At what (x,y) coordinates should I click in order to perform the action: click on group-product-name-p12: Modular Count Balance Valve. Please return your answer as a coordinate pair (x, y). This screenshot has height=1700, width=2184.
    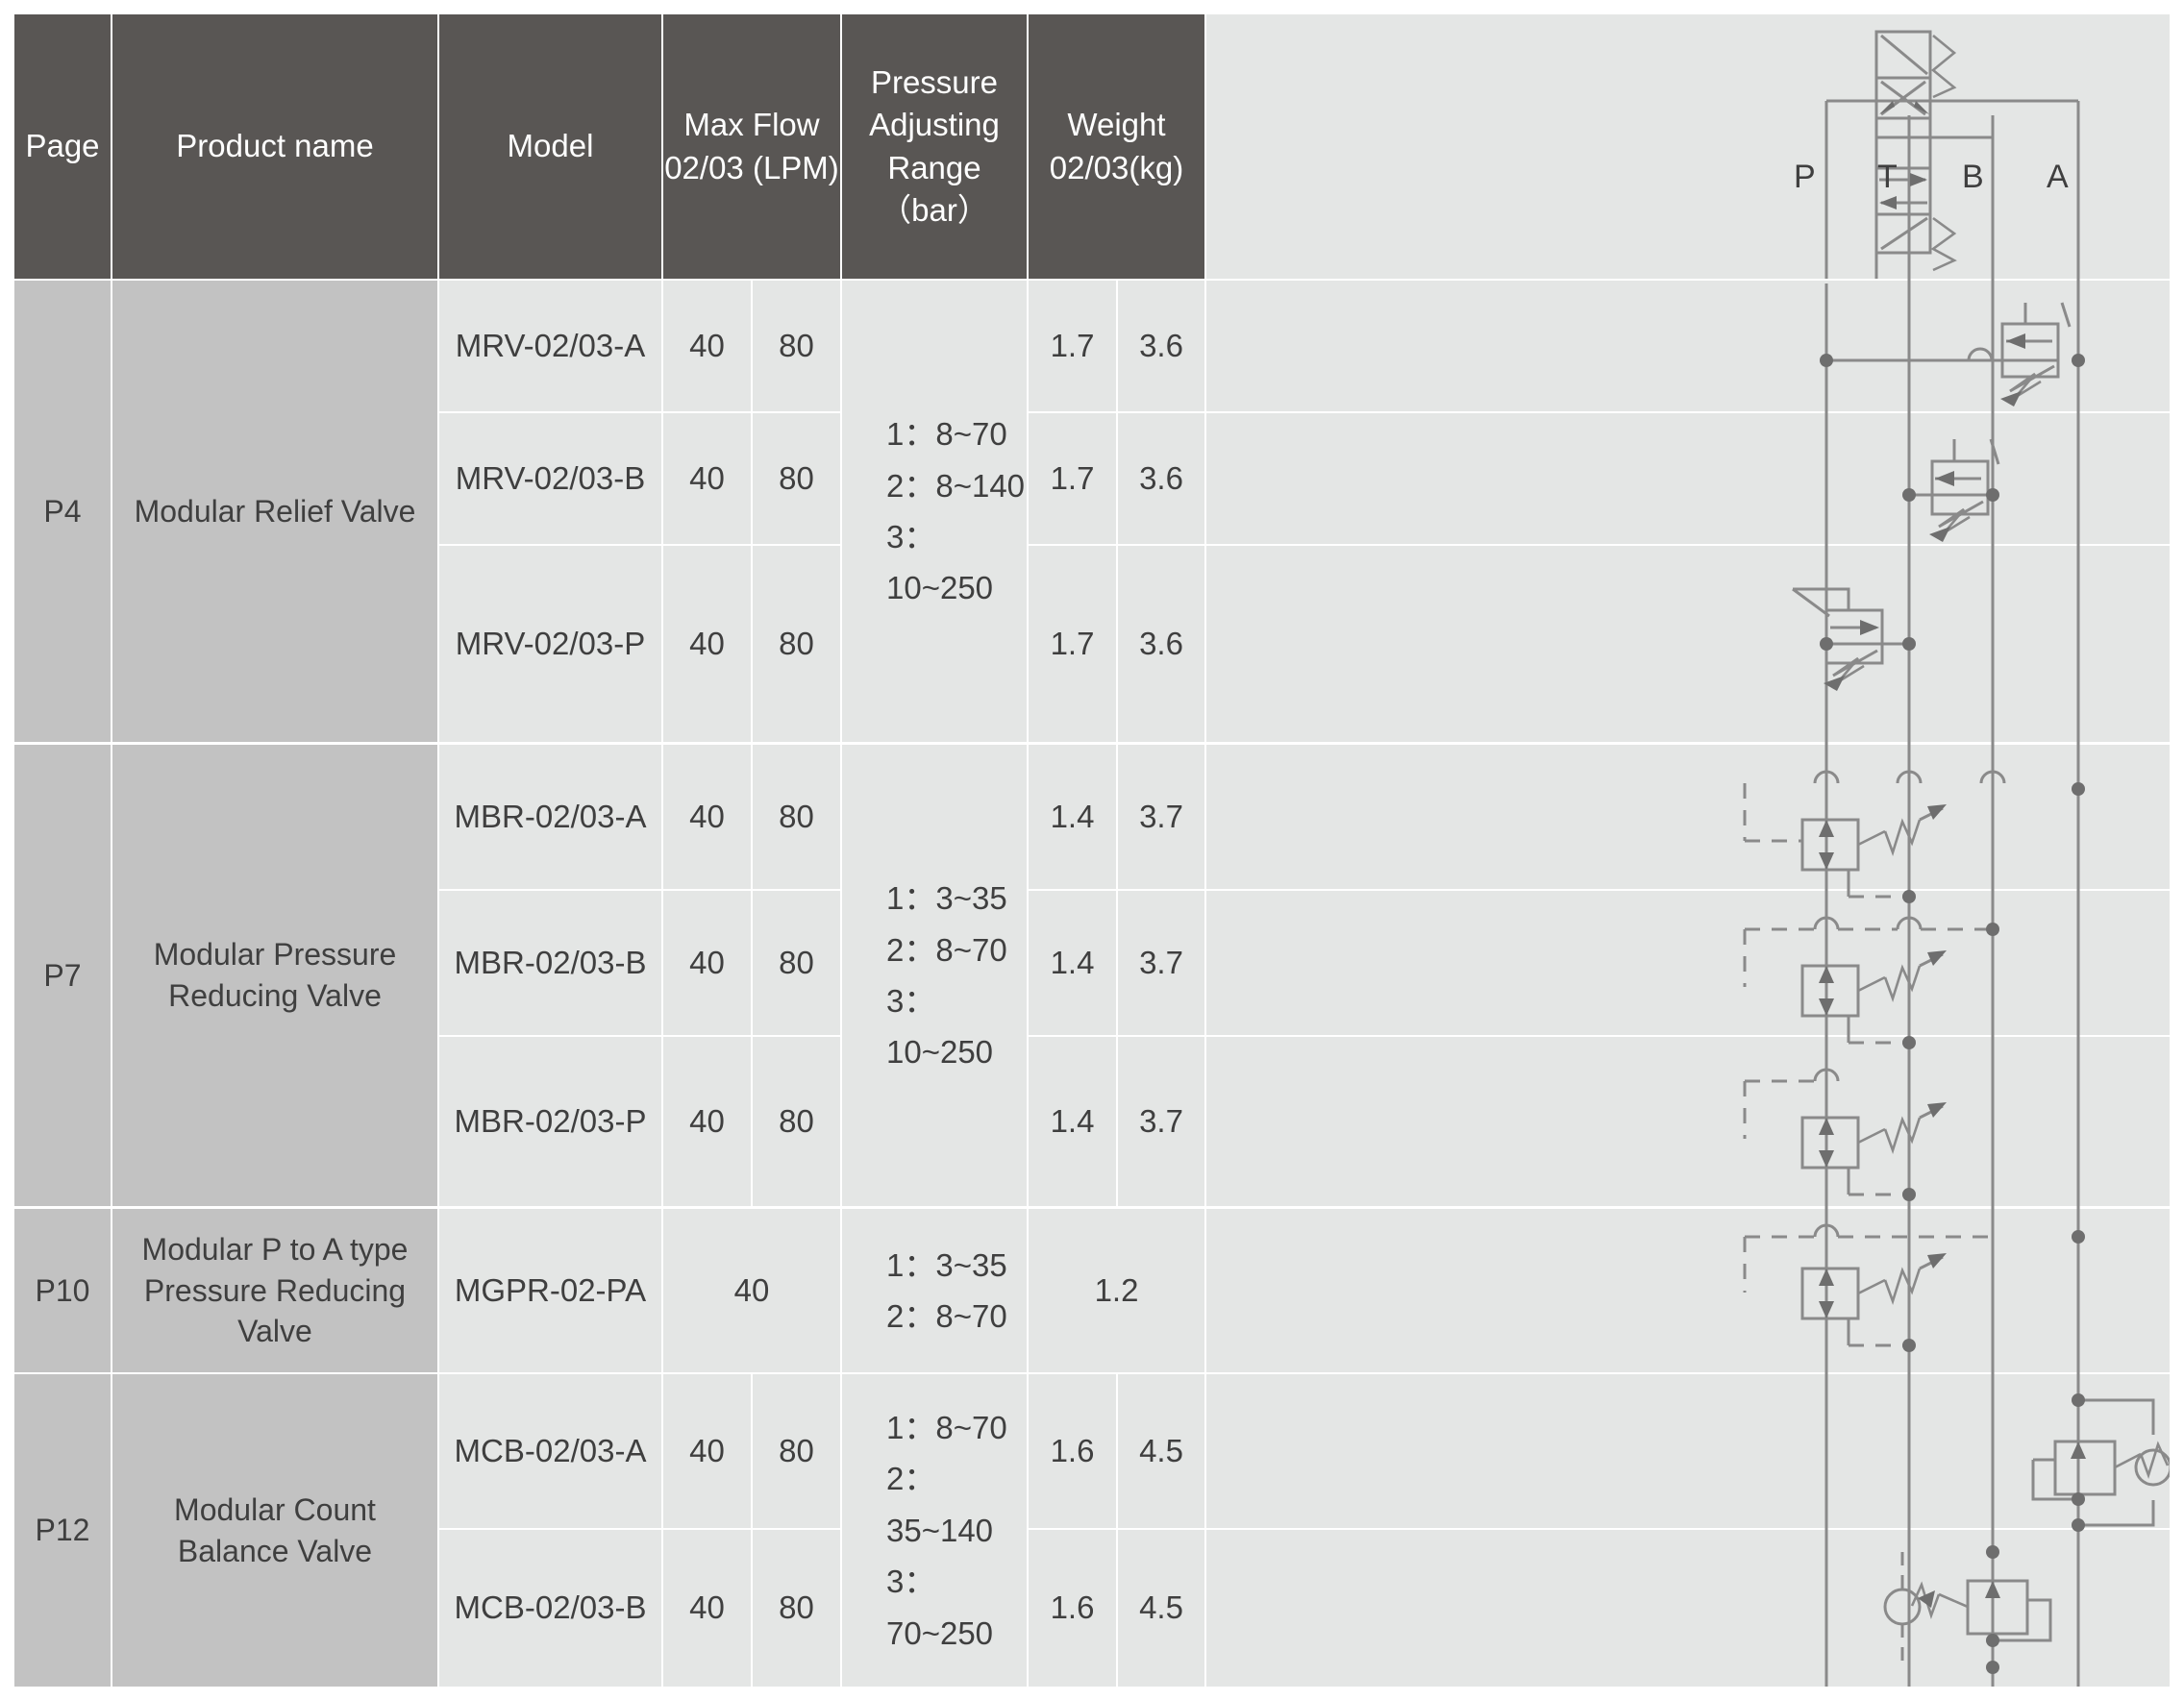
    Looking at the image, I should click on (275, 1530).